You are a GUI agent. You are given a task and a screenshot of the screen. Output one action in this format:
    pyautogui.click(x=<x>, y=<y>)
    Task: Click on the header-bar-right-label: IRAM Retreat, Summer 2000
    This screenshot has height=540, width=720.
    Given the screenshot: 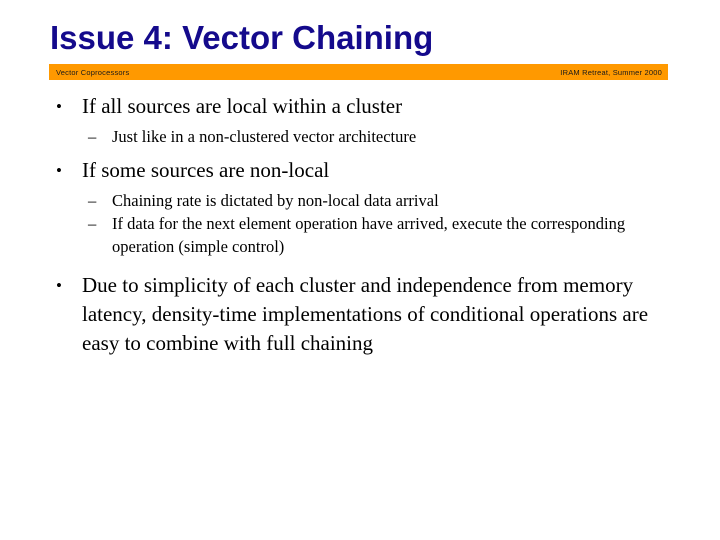 What is the action you would take?
    pyautogui.click(x=611, y=72)
    